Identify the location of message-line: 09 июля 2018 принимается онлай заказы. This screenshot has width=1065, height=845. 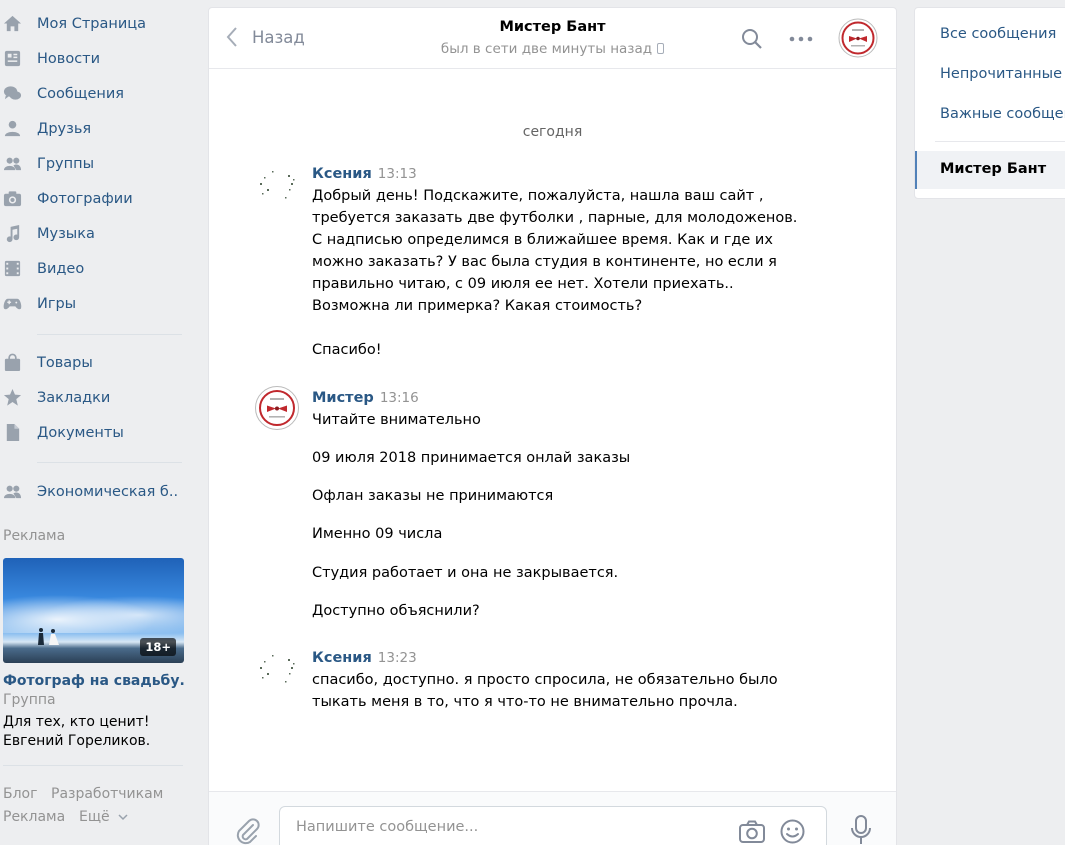
(471, 458).